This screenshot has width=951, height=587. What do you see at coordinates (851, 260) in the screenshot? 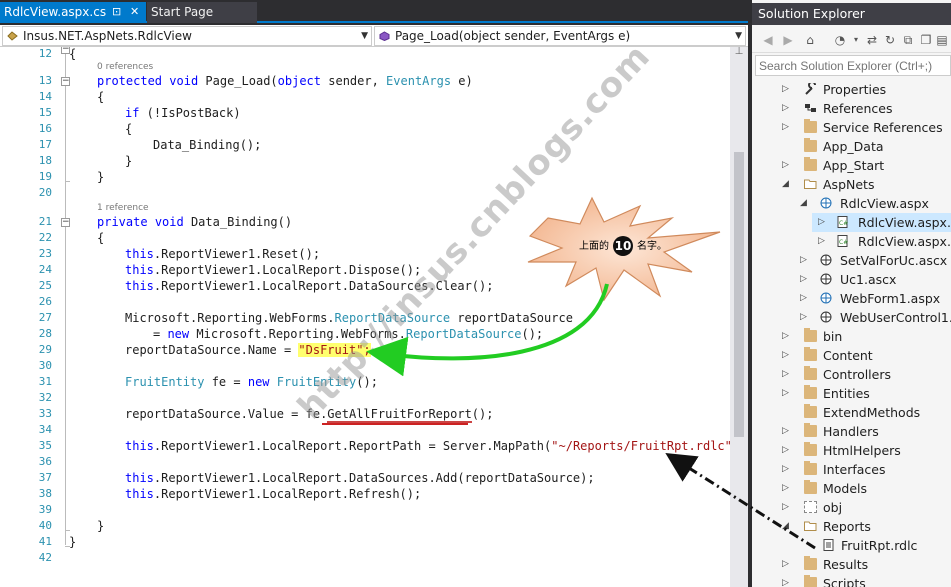
I see `tree-item-setvalforuc: ▷ SetValForUc.ascx` at bounding box center [851, 260].